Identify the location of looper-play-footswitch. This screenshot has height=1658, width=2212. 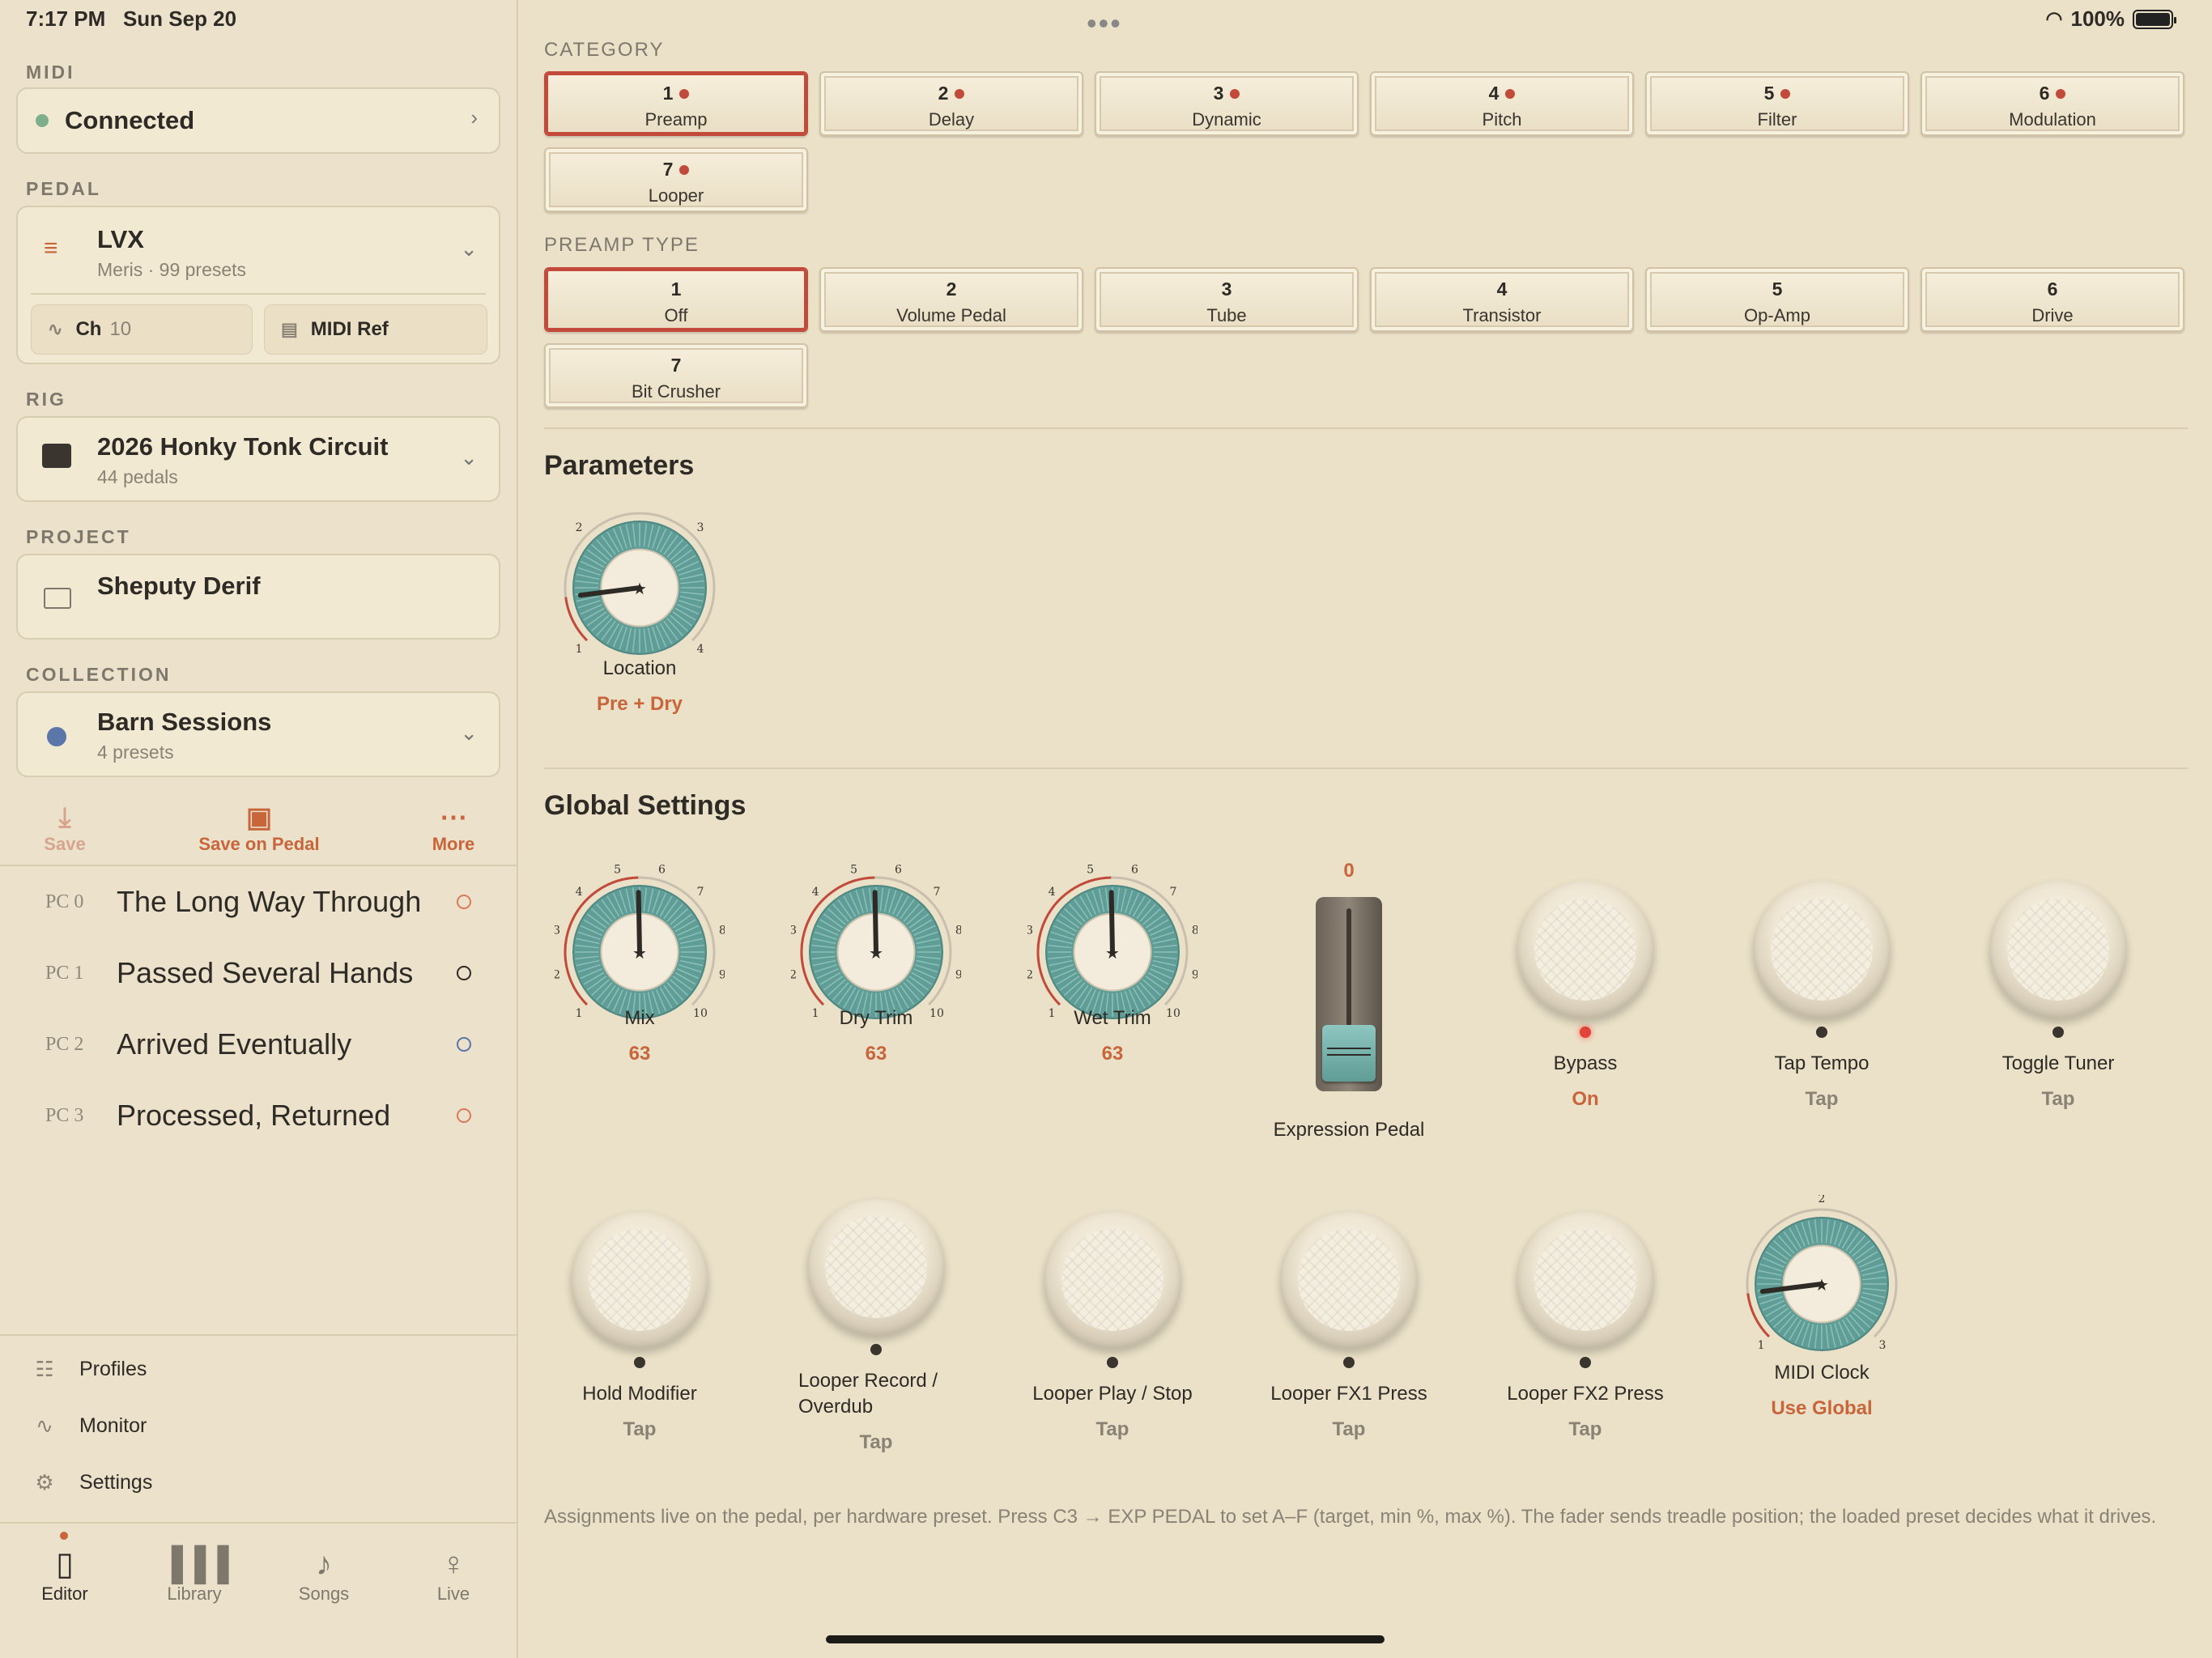
(1112, 1280).